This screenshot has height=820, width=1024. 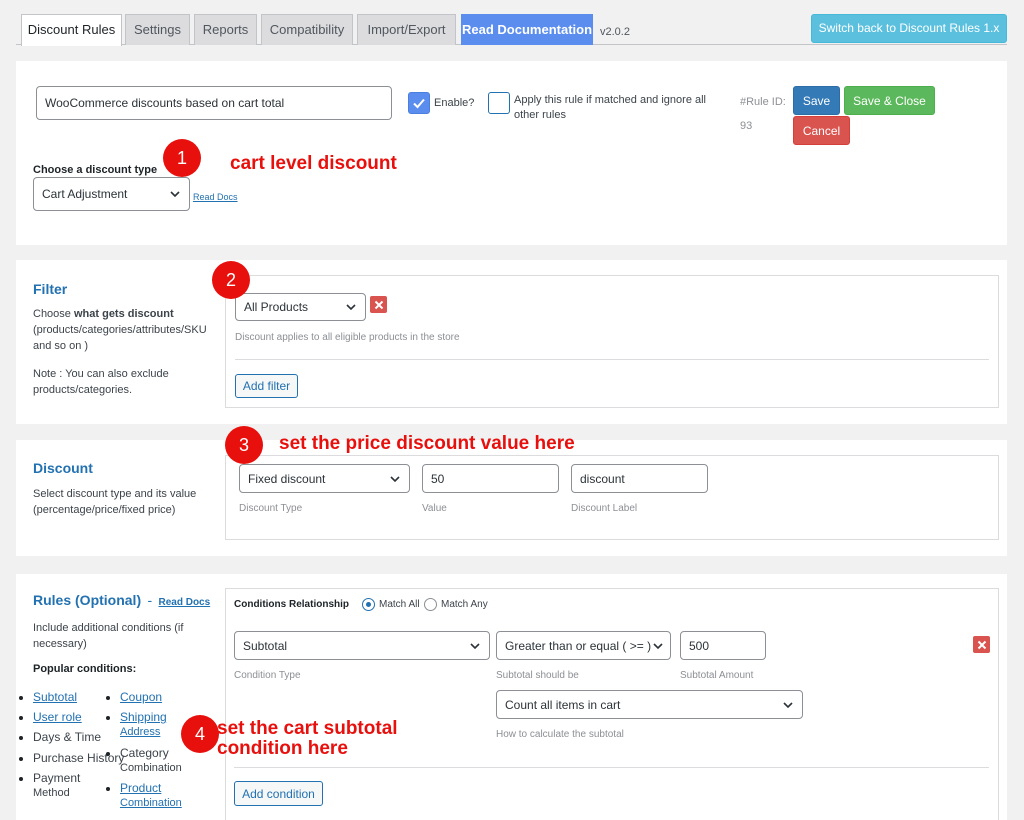 What do you see at coordinates (362, 645) in the screenshot?
I see `condition-type-select: Subtotal` at bounding box center [362, 645].